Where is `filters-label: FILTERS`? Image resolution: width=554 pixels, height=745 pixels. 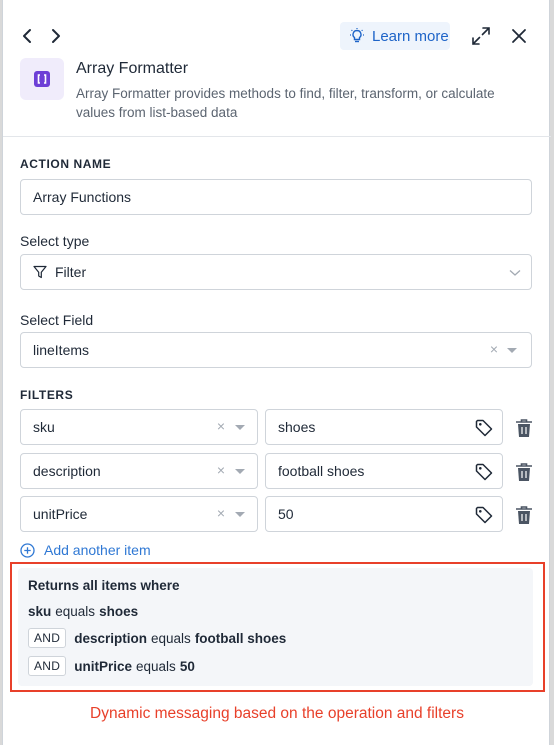 filters-label: FILTERS is located at coordinates (47, 395).